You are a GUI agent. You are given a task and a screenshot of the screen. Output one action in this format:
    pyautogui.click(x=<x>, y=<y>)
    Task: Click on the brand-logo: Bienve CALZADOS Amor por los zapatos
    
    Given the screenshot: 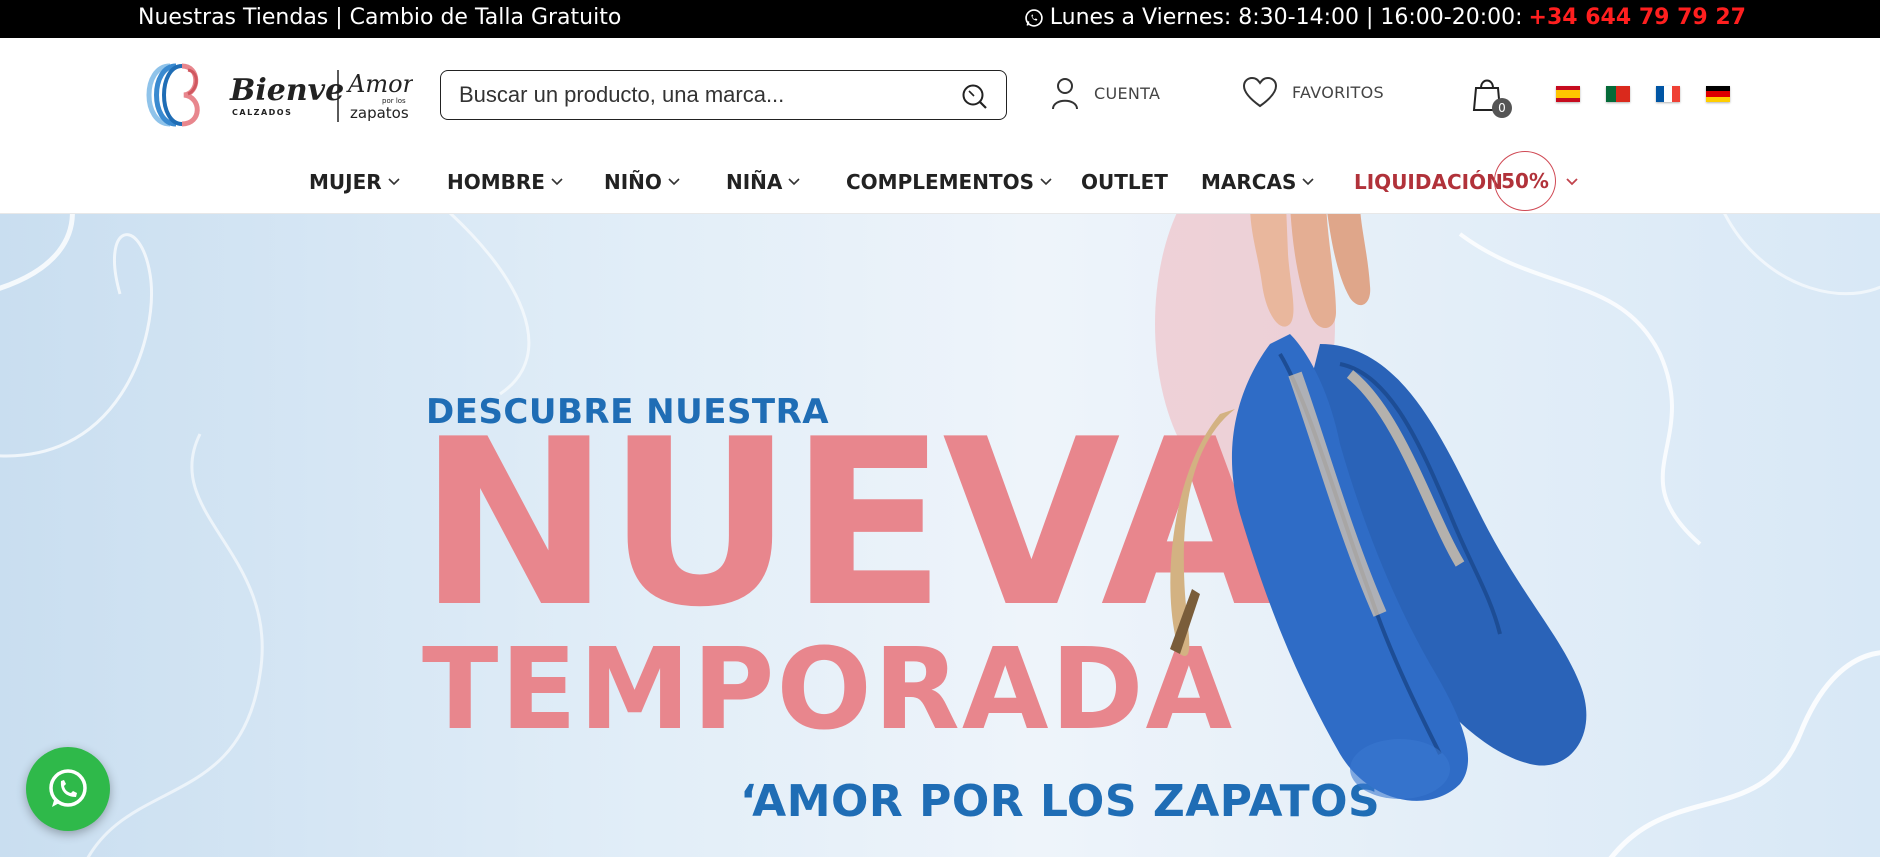 What is the action you would take?
    pyautogui.click(x=275, y=95)
    